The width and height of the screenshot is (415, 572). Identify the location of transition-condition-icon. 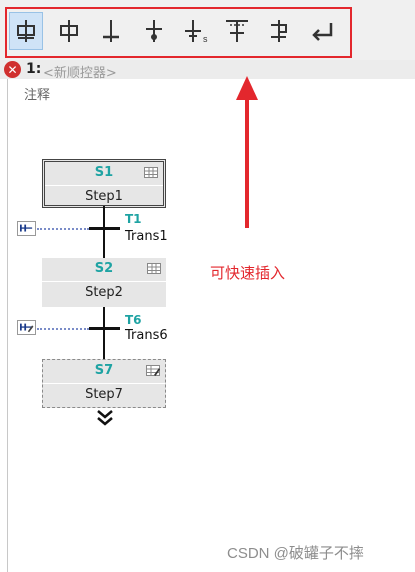
(26, 228).